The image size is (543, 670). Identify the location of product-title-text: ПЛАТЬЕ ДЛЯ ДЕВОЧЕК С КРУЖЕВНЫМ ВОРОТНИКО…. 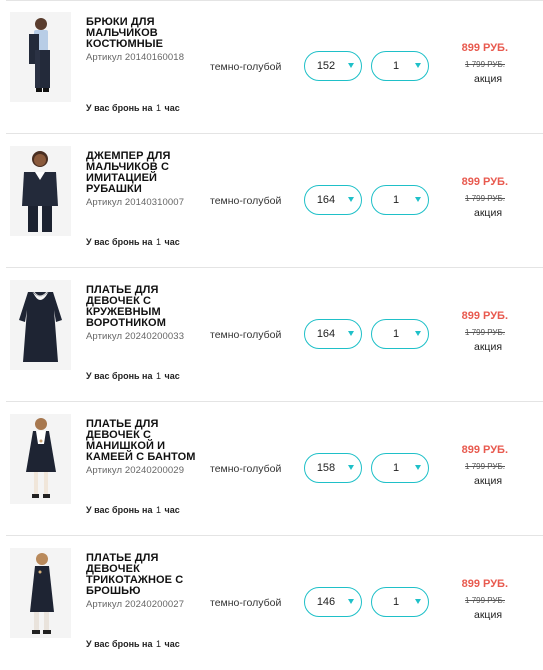
(126, 306).